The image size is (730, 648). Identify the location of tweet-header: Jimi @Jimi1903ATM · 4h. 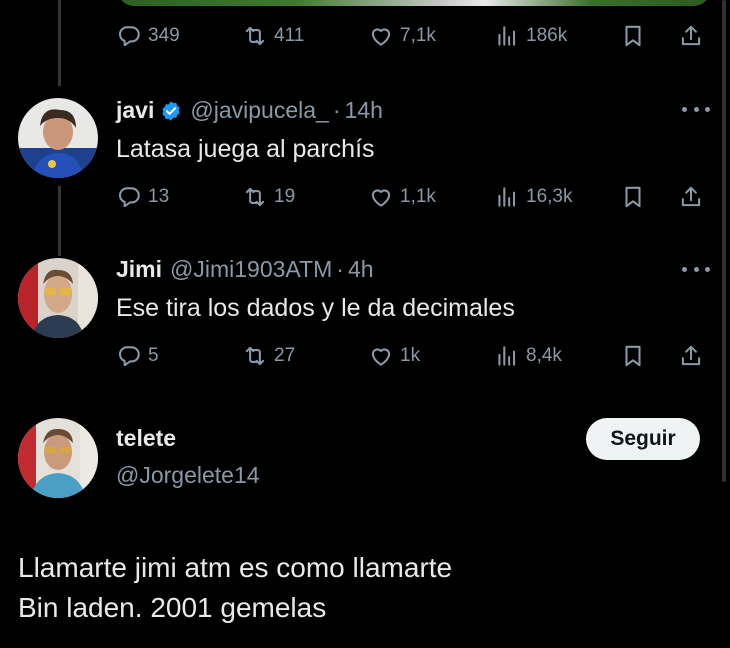
(245, 269).